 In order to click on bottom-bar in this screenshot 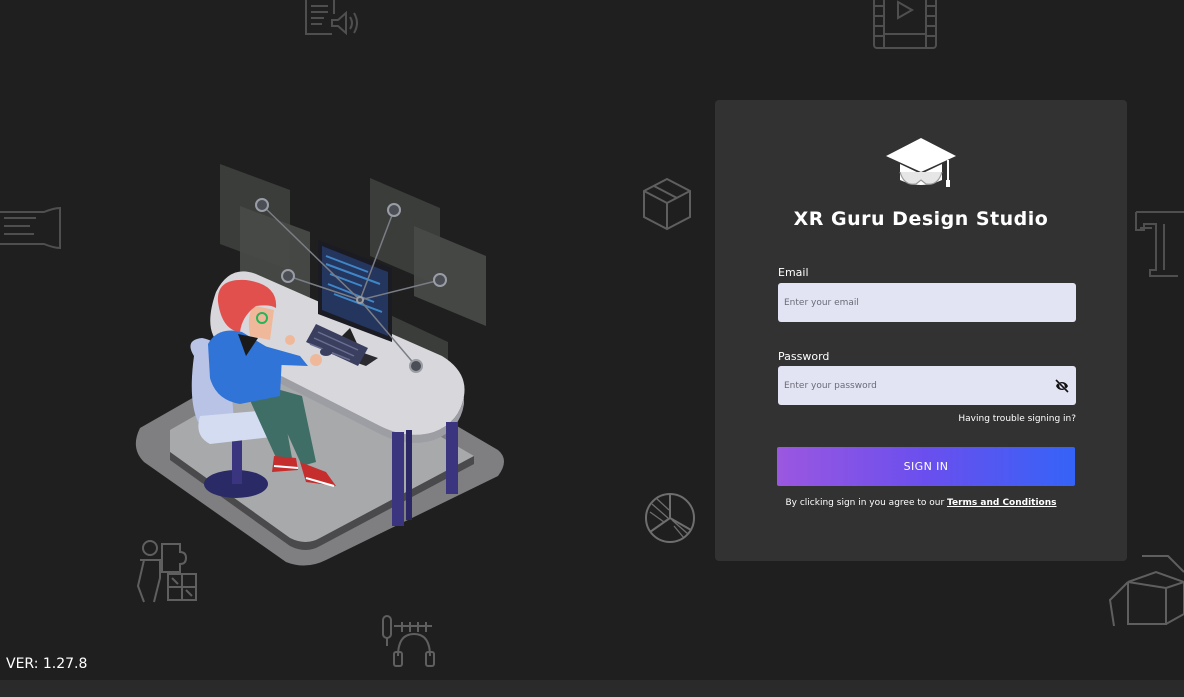, I will do `click(592, 688)`.